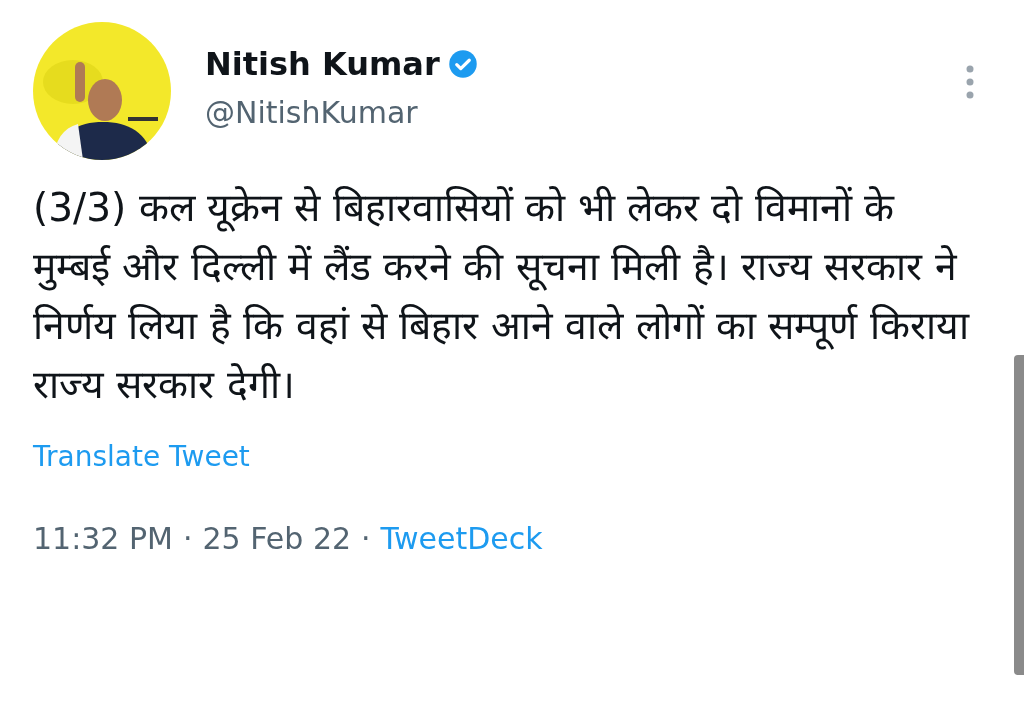 The image size is (1024, 716). I want to click on more-options-icon, so click(970, 82).